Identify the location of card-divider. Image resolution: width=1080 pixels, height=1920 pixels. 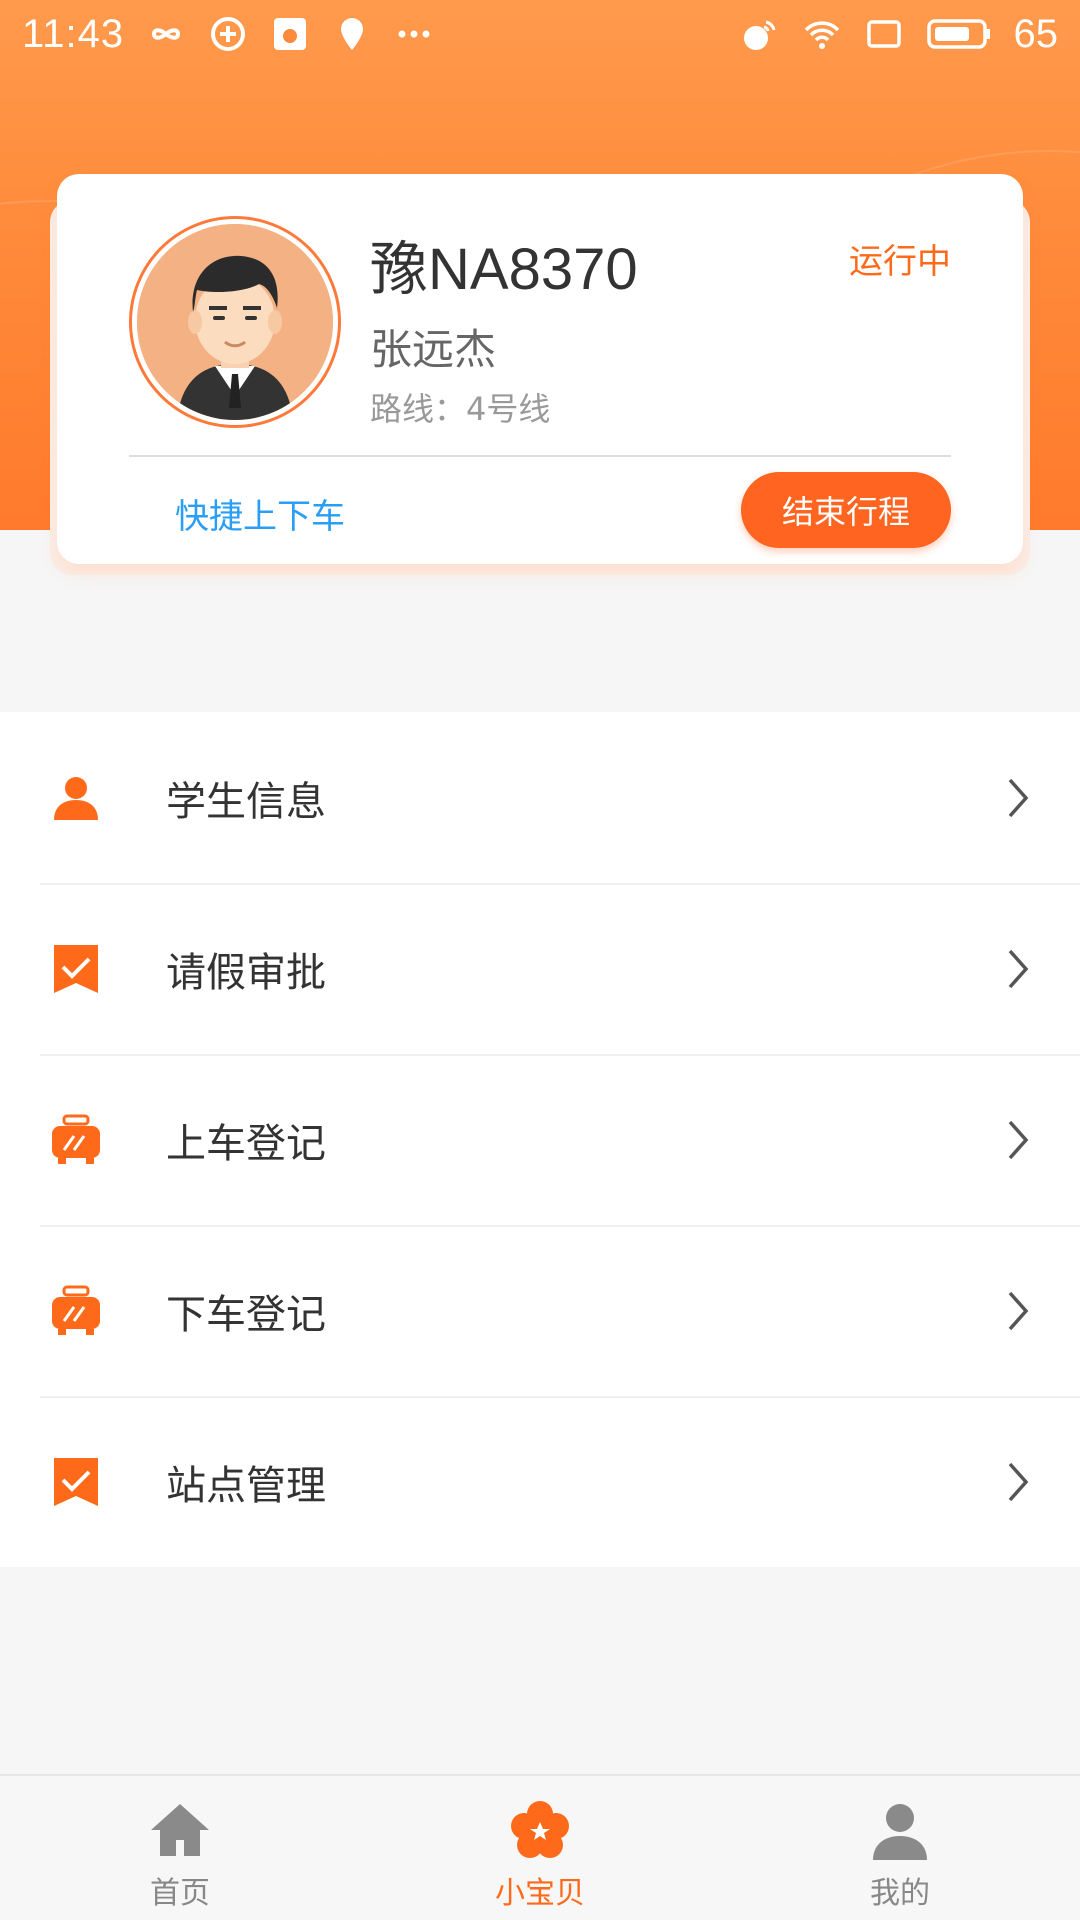
(540, 456).